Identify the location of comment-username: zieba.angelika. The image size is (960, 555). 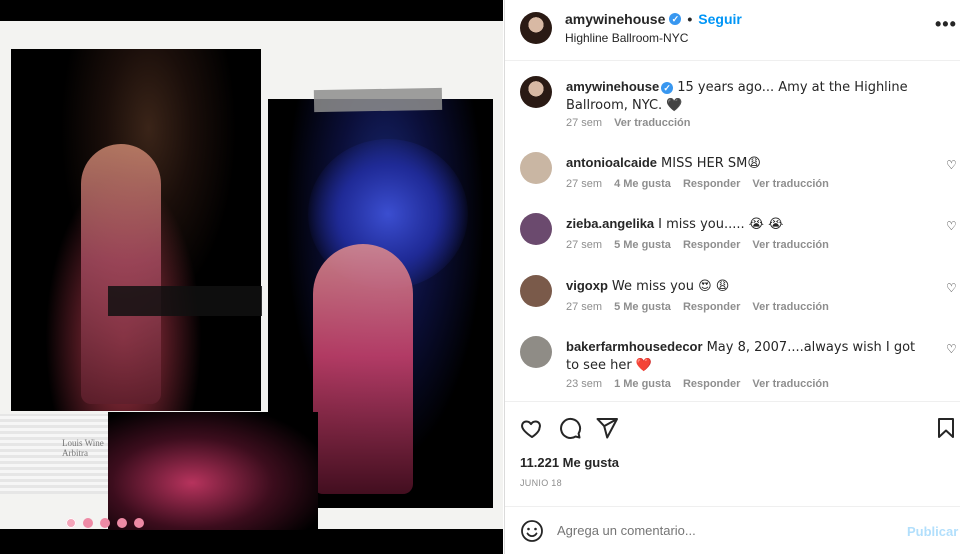
(610, 223).